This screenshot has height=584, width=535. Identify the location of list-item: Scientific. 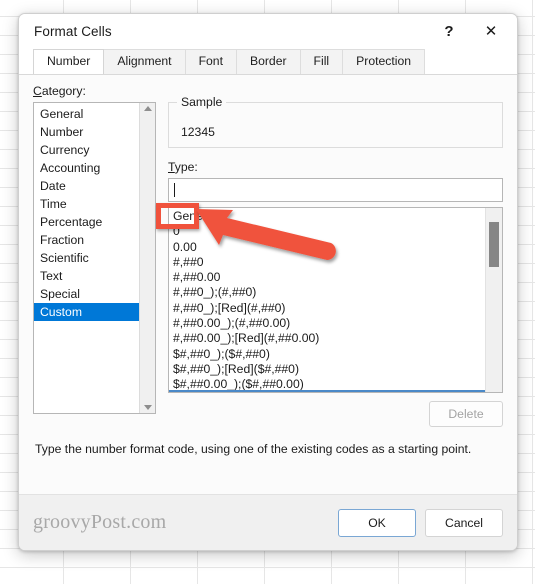
(86, 258).